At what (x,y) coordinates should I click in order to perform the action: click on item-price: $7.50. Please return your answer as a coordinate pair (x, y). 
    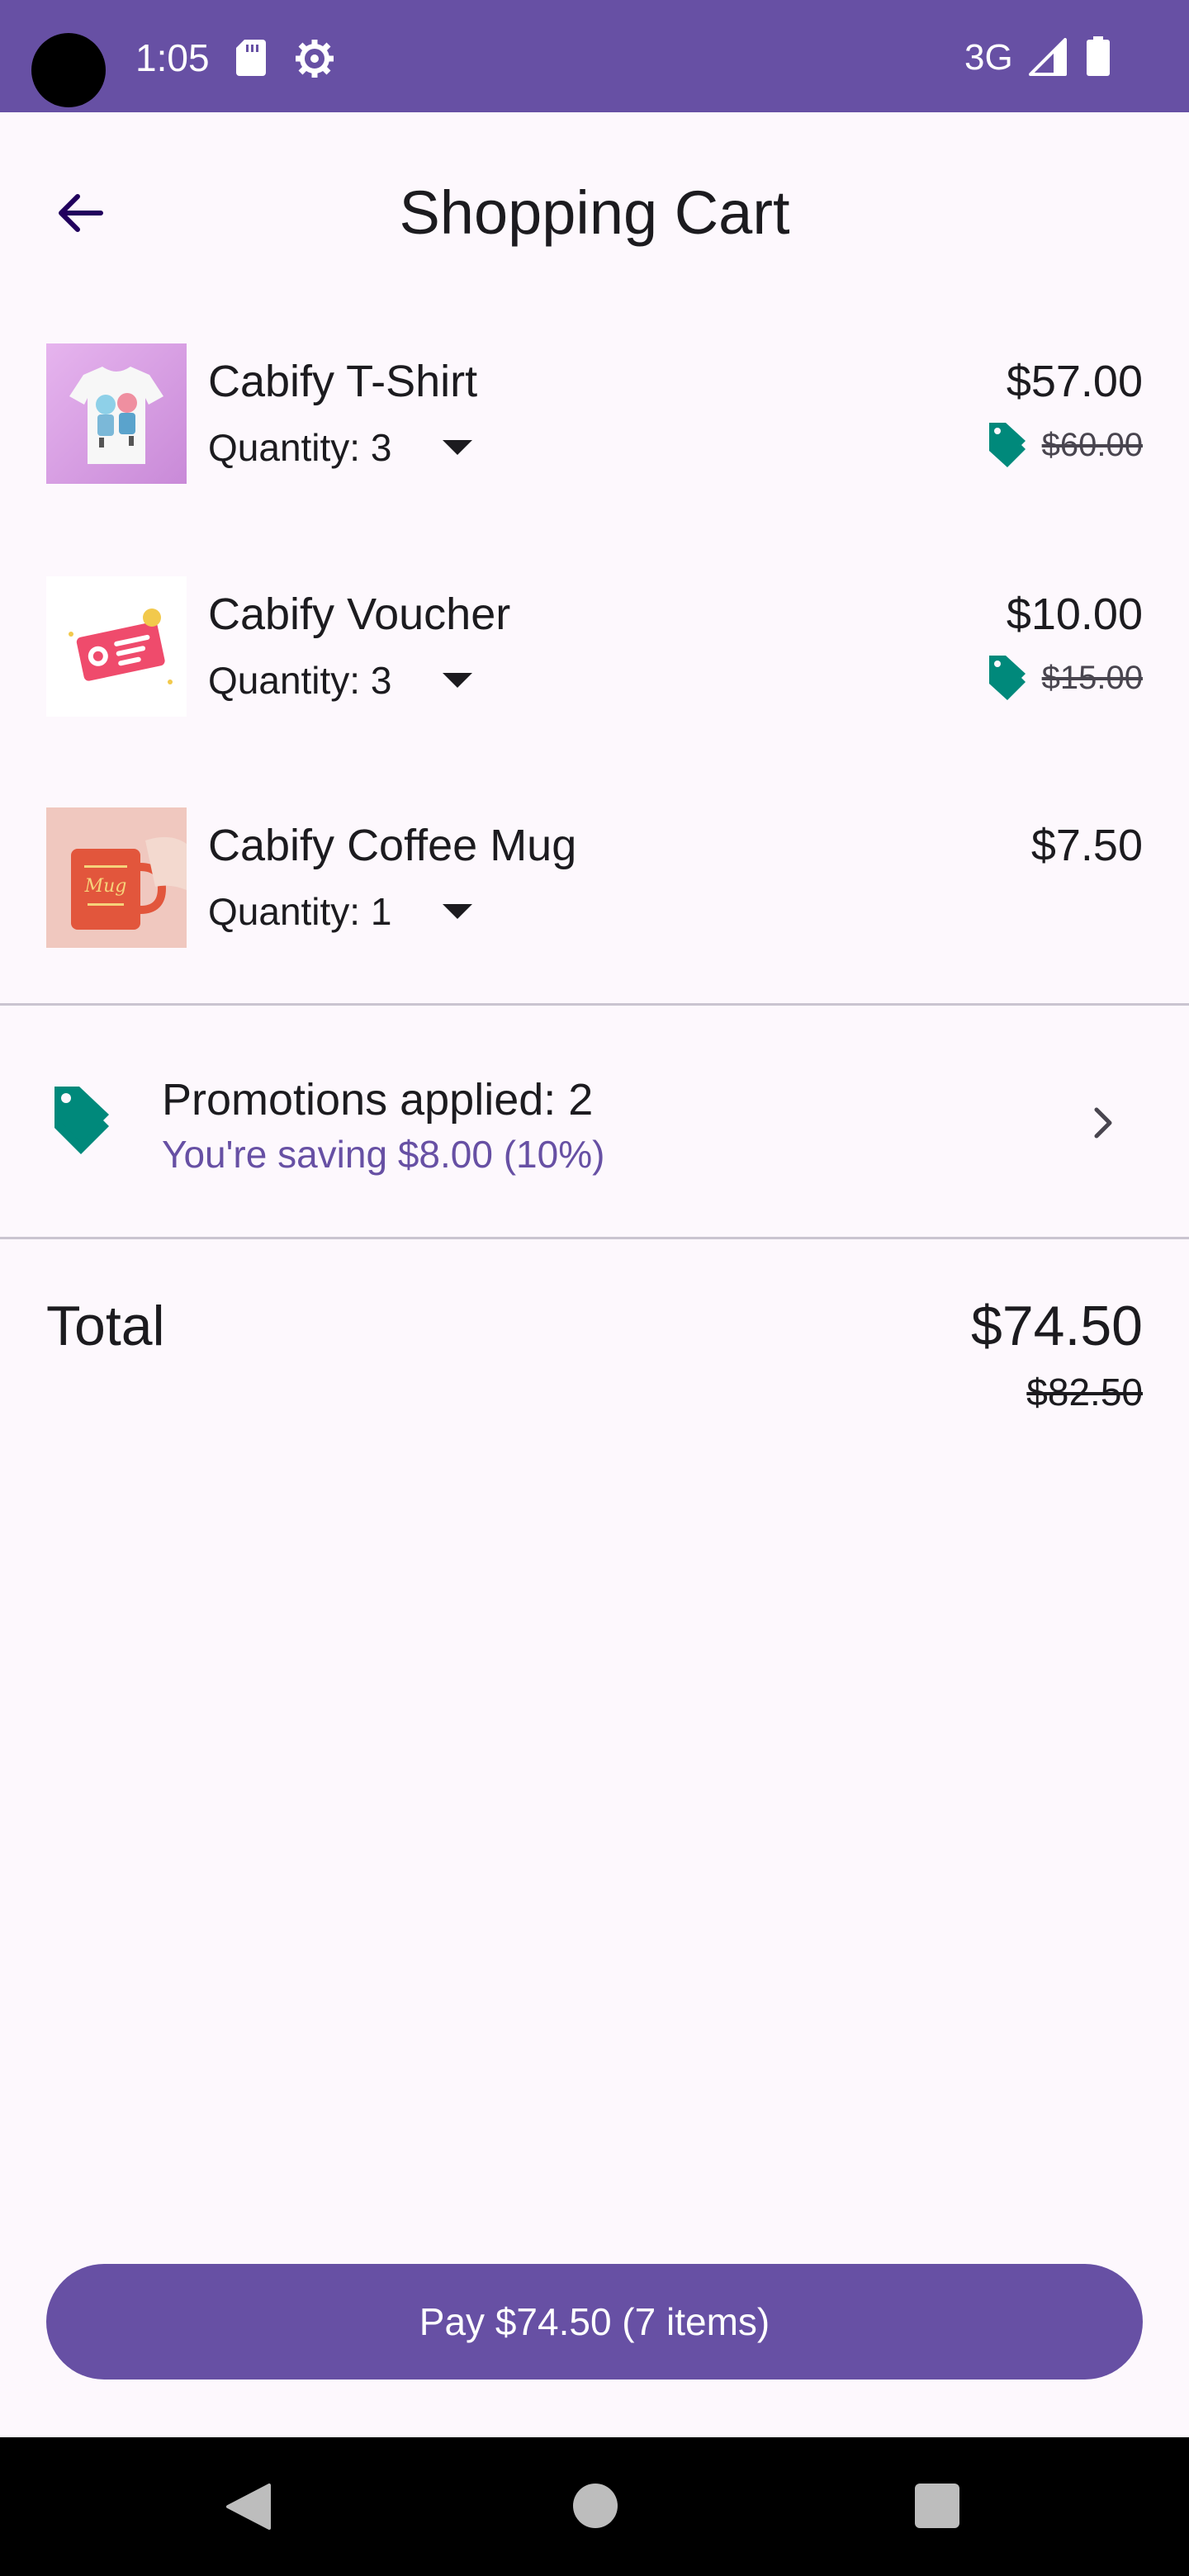
    Looking at the image, I should click on (1086, 845).